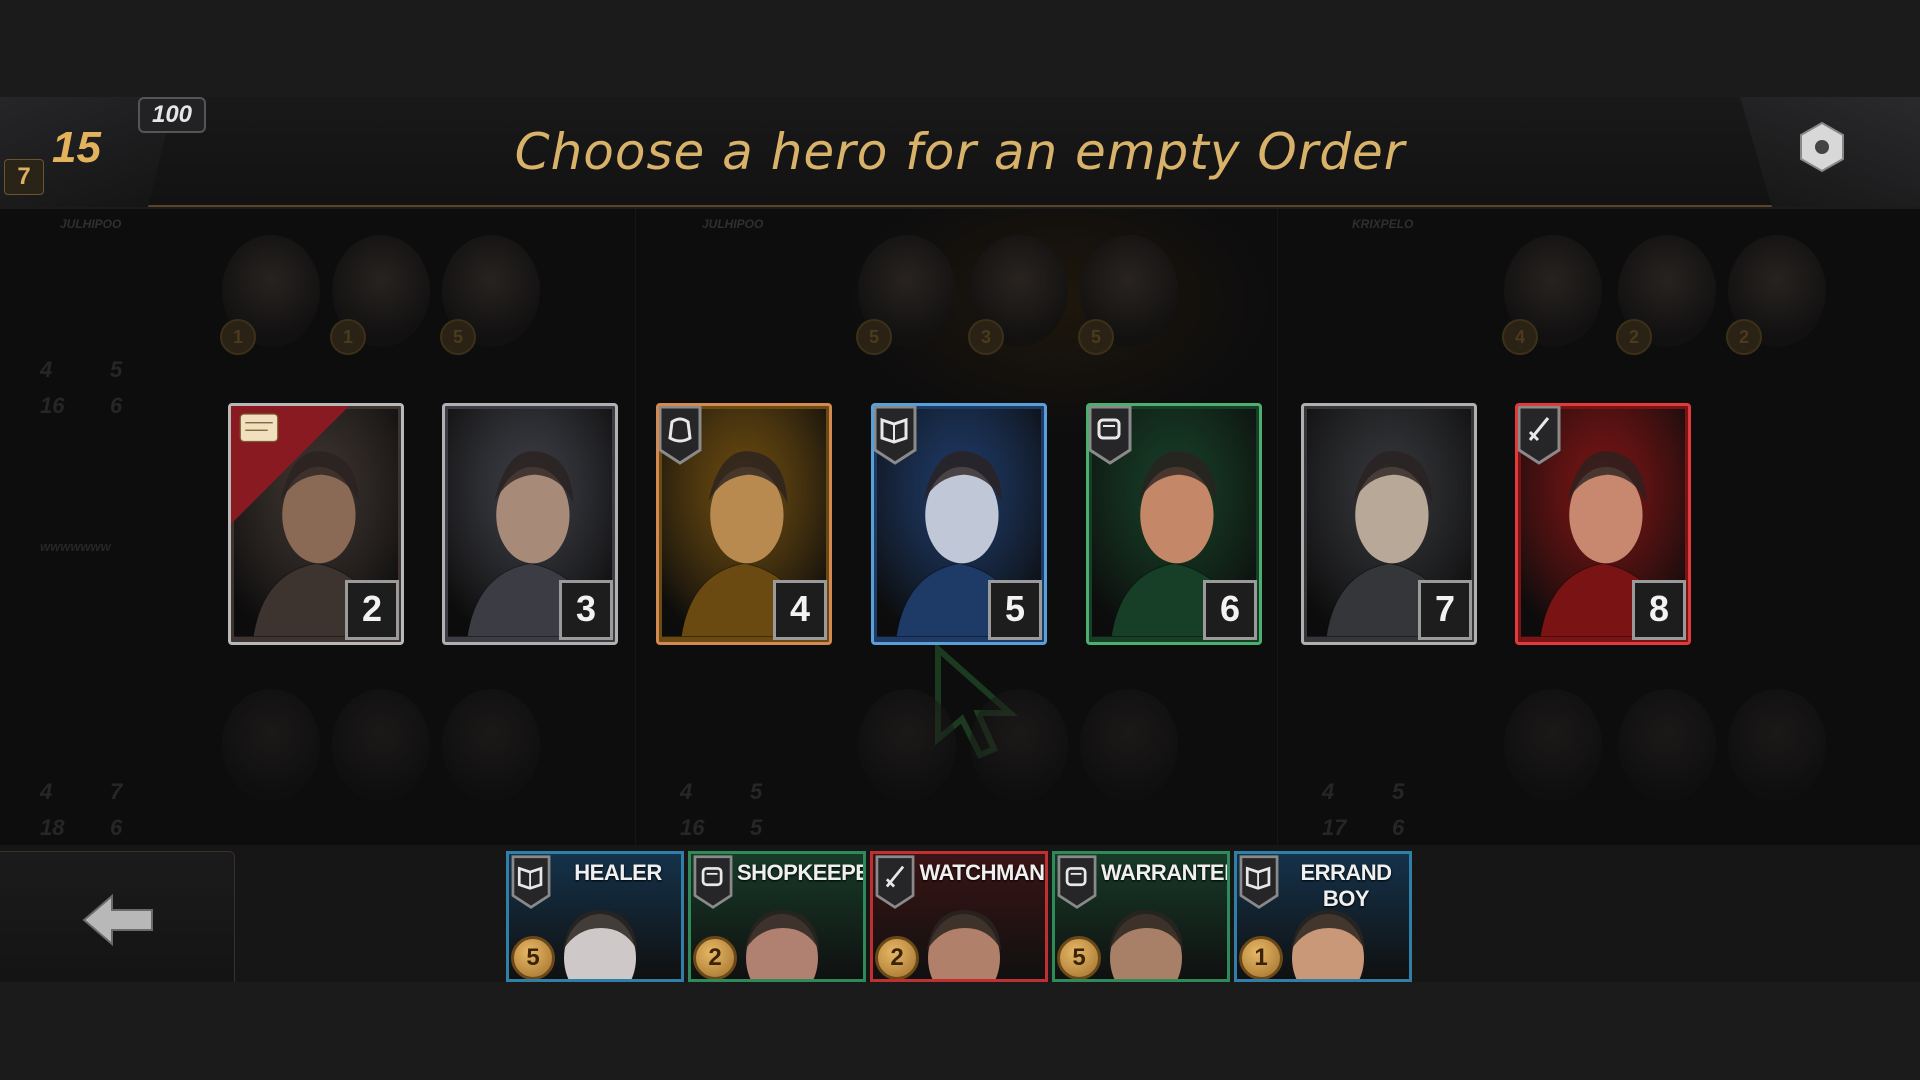 The height and width of the screenshot is (1080, 1920). Describe the element at coordinates (586, 610) in the screenshot. I see `order-number: 3` at that location.